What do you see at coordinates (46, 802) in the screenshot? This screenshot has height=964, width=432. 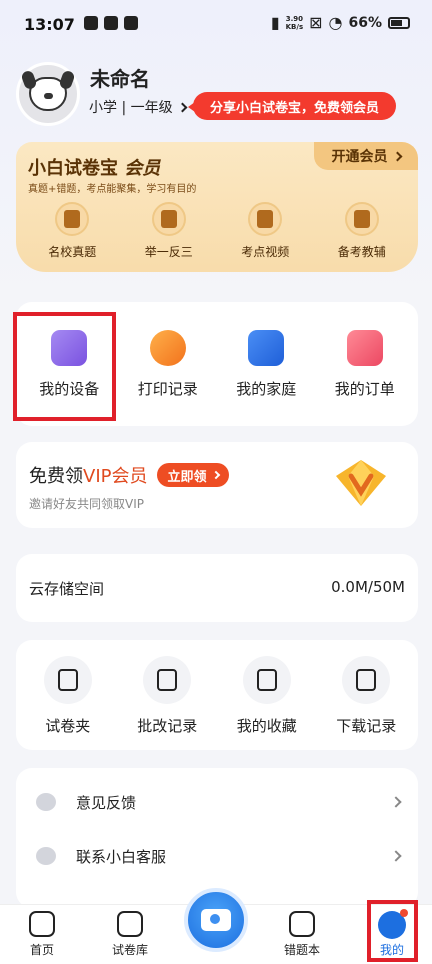 I see `feedback-icon` at bounding box center [46, 802].